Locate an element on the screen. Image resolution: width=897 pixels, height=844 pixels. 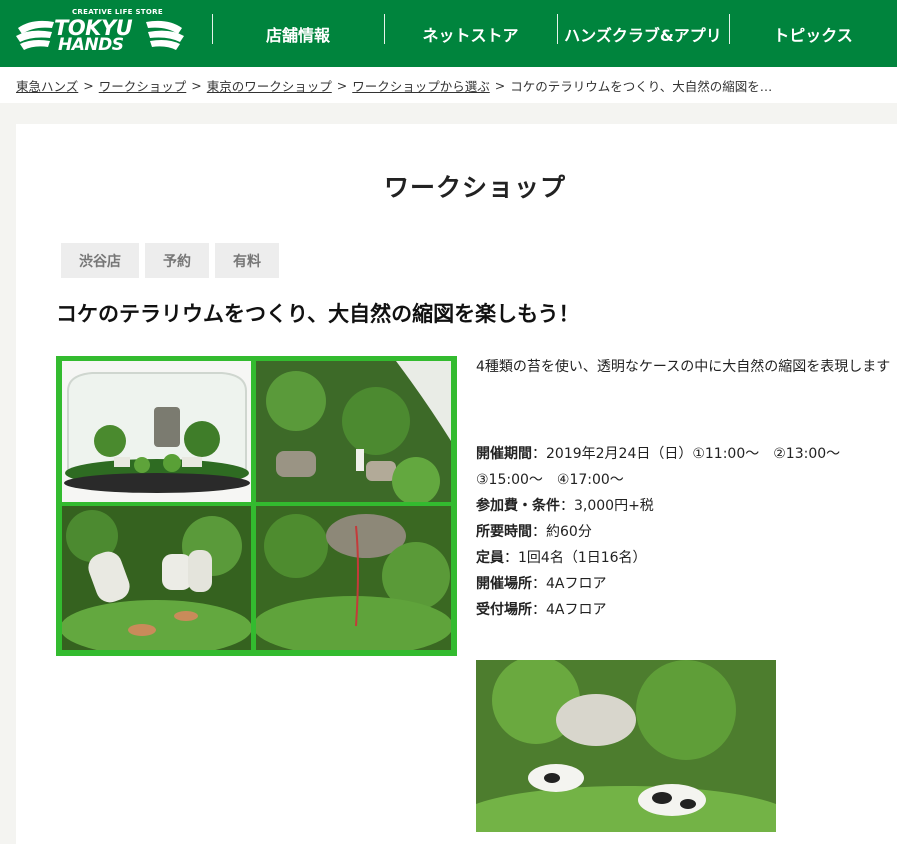
nav-hands-club-app: ハンズクラブ&アプリ is located at coordinates (643, 33).